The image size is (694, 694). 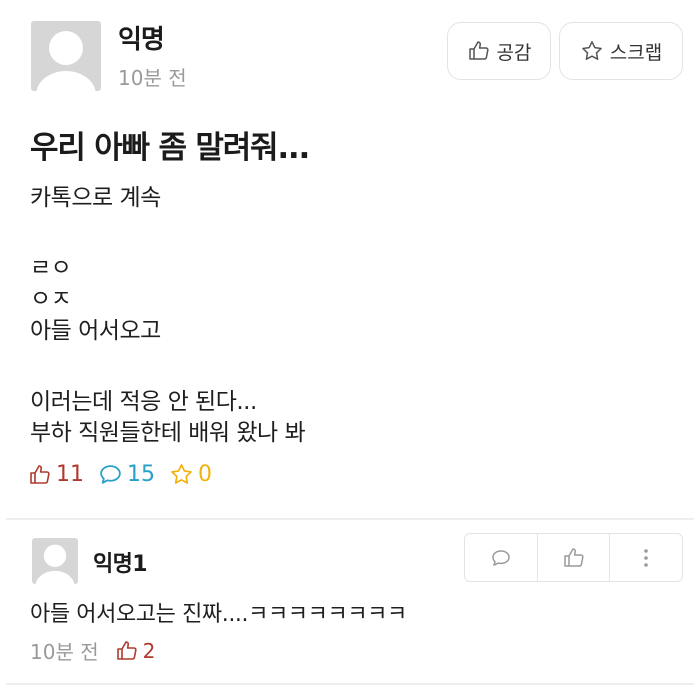 I want to click on comment-actions, so click(x=573, y=557).